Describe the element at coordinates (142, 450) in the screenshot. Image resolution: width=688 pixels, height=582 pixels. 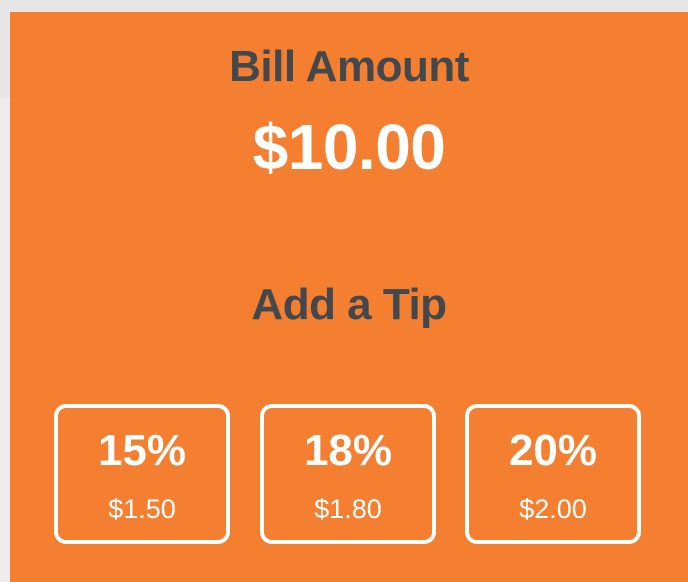
I see `tip-percent-label: 15%` at that location.